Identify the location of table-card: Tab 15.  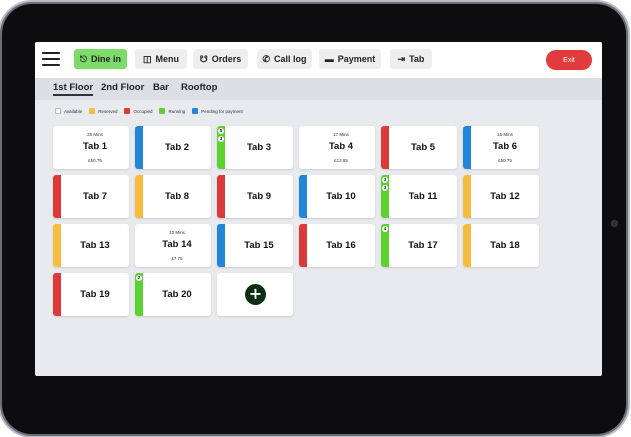
(255, 245).